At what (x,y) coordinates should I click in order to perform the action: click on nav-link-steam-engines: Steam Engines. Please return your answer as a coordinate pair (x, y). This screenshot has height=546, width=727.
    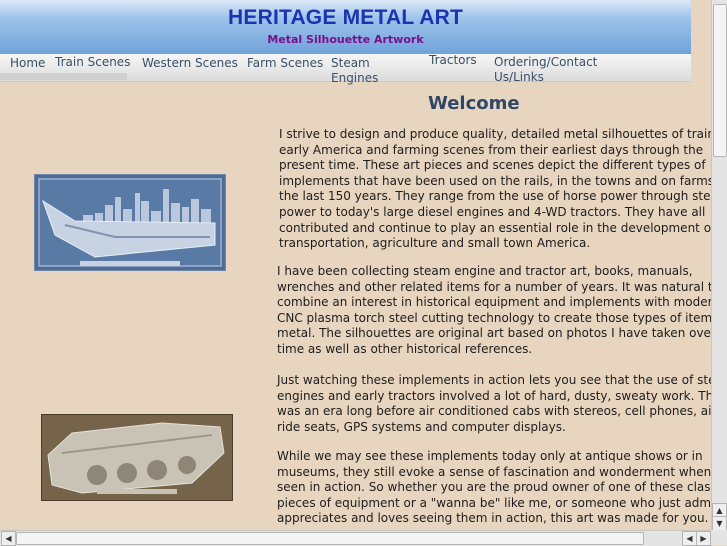
    Looking at the image, I should click on (354, 71).